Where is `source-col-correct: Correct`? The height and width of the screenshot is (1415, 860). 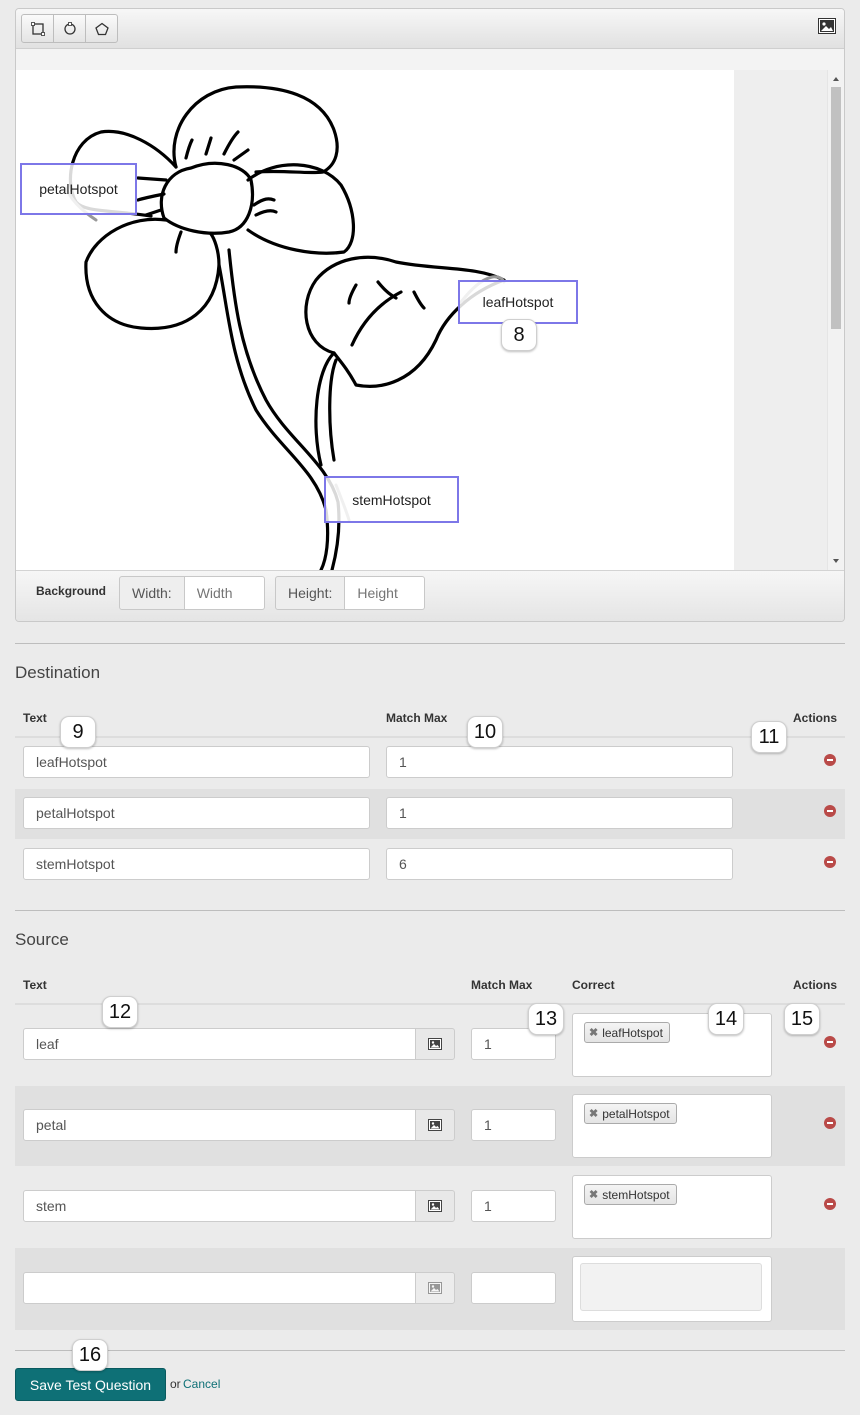
source-col-correct: Correct is located at coordinates (593, 985).